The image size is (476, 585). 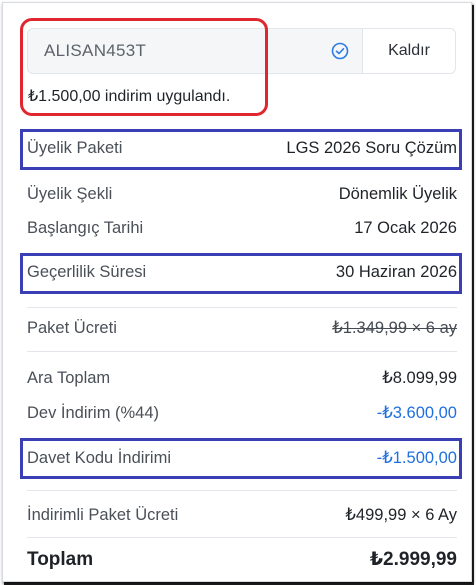 What do you see at coordinates (241, 273) in the screenshot?
I see `validity-highlight-box` at bounding box center [241, 273].